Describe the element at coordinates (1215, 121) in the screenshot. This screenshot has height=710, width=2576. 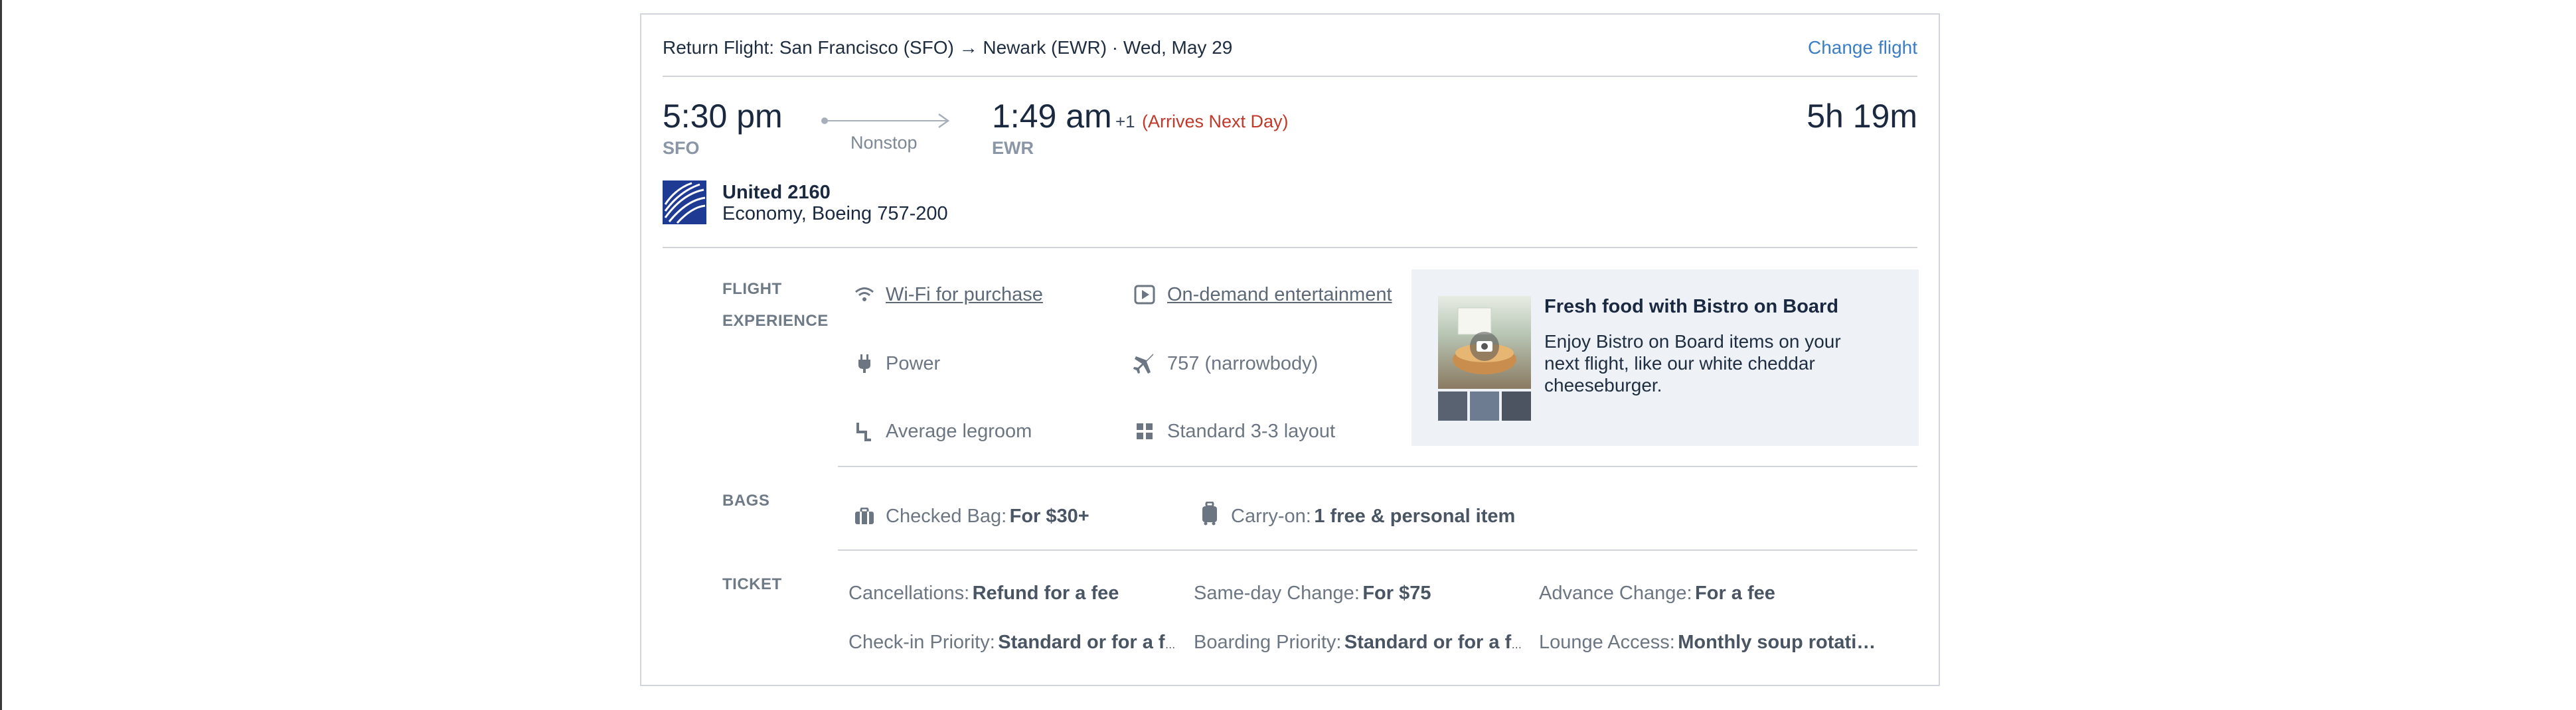
I see `arrives-next-day-note: (Arrives Next Day)` at that location.